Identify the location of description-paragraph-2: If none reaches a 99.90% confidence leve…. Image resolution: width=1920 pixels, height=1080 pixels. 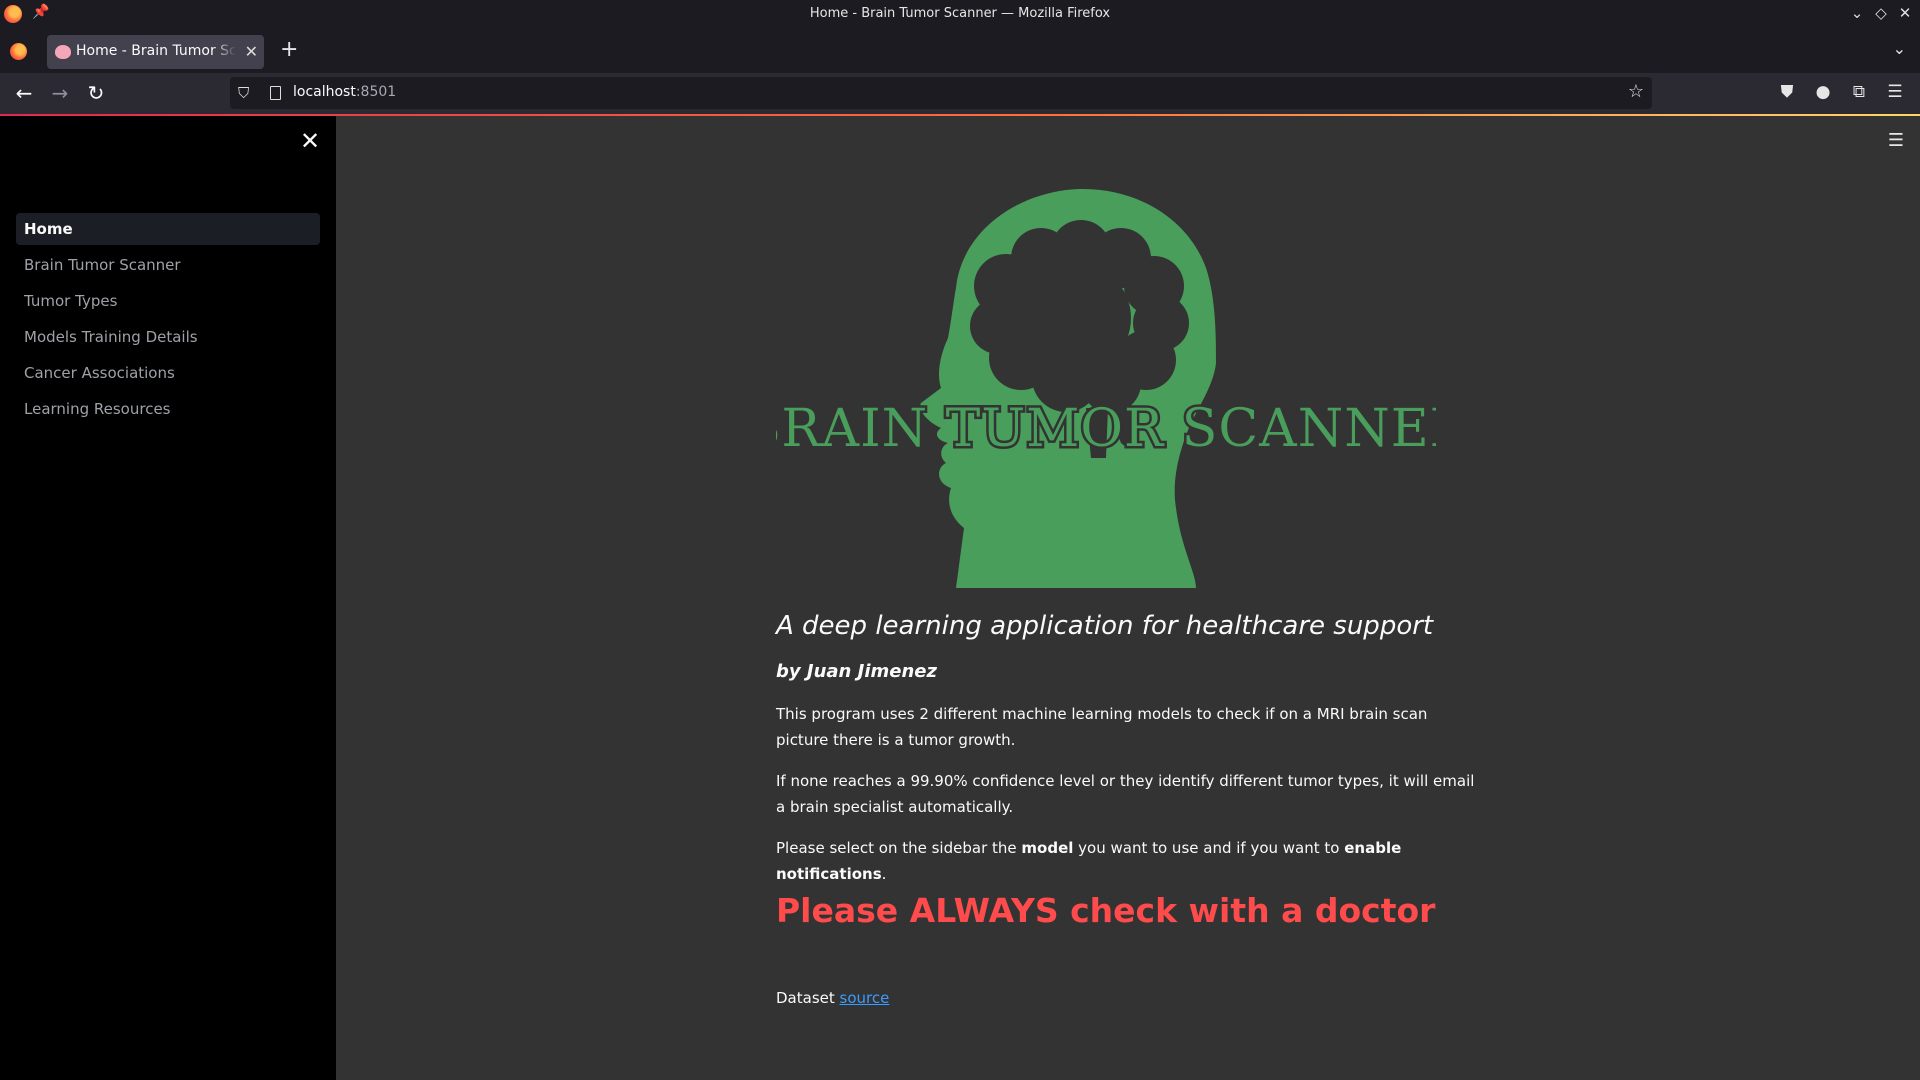
(1125, 794).